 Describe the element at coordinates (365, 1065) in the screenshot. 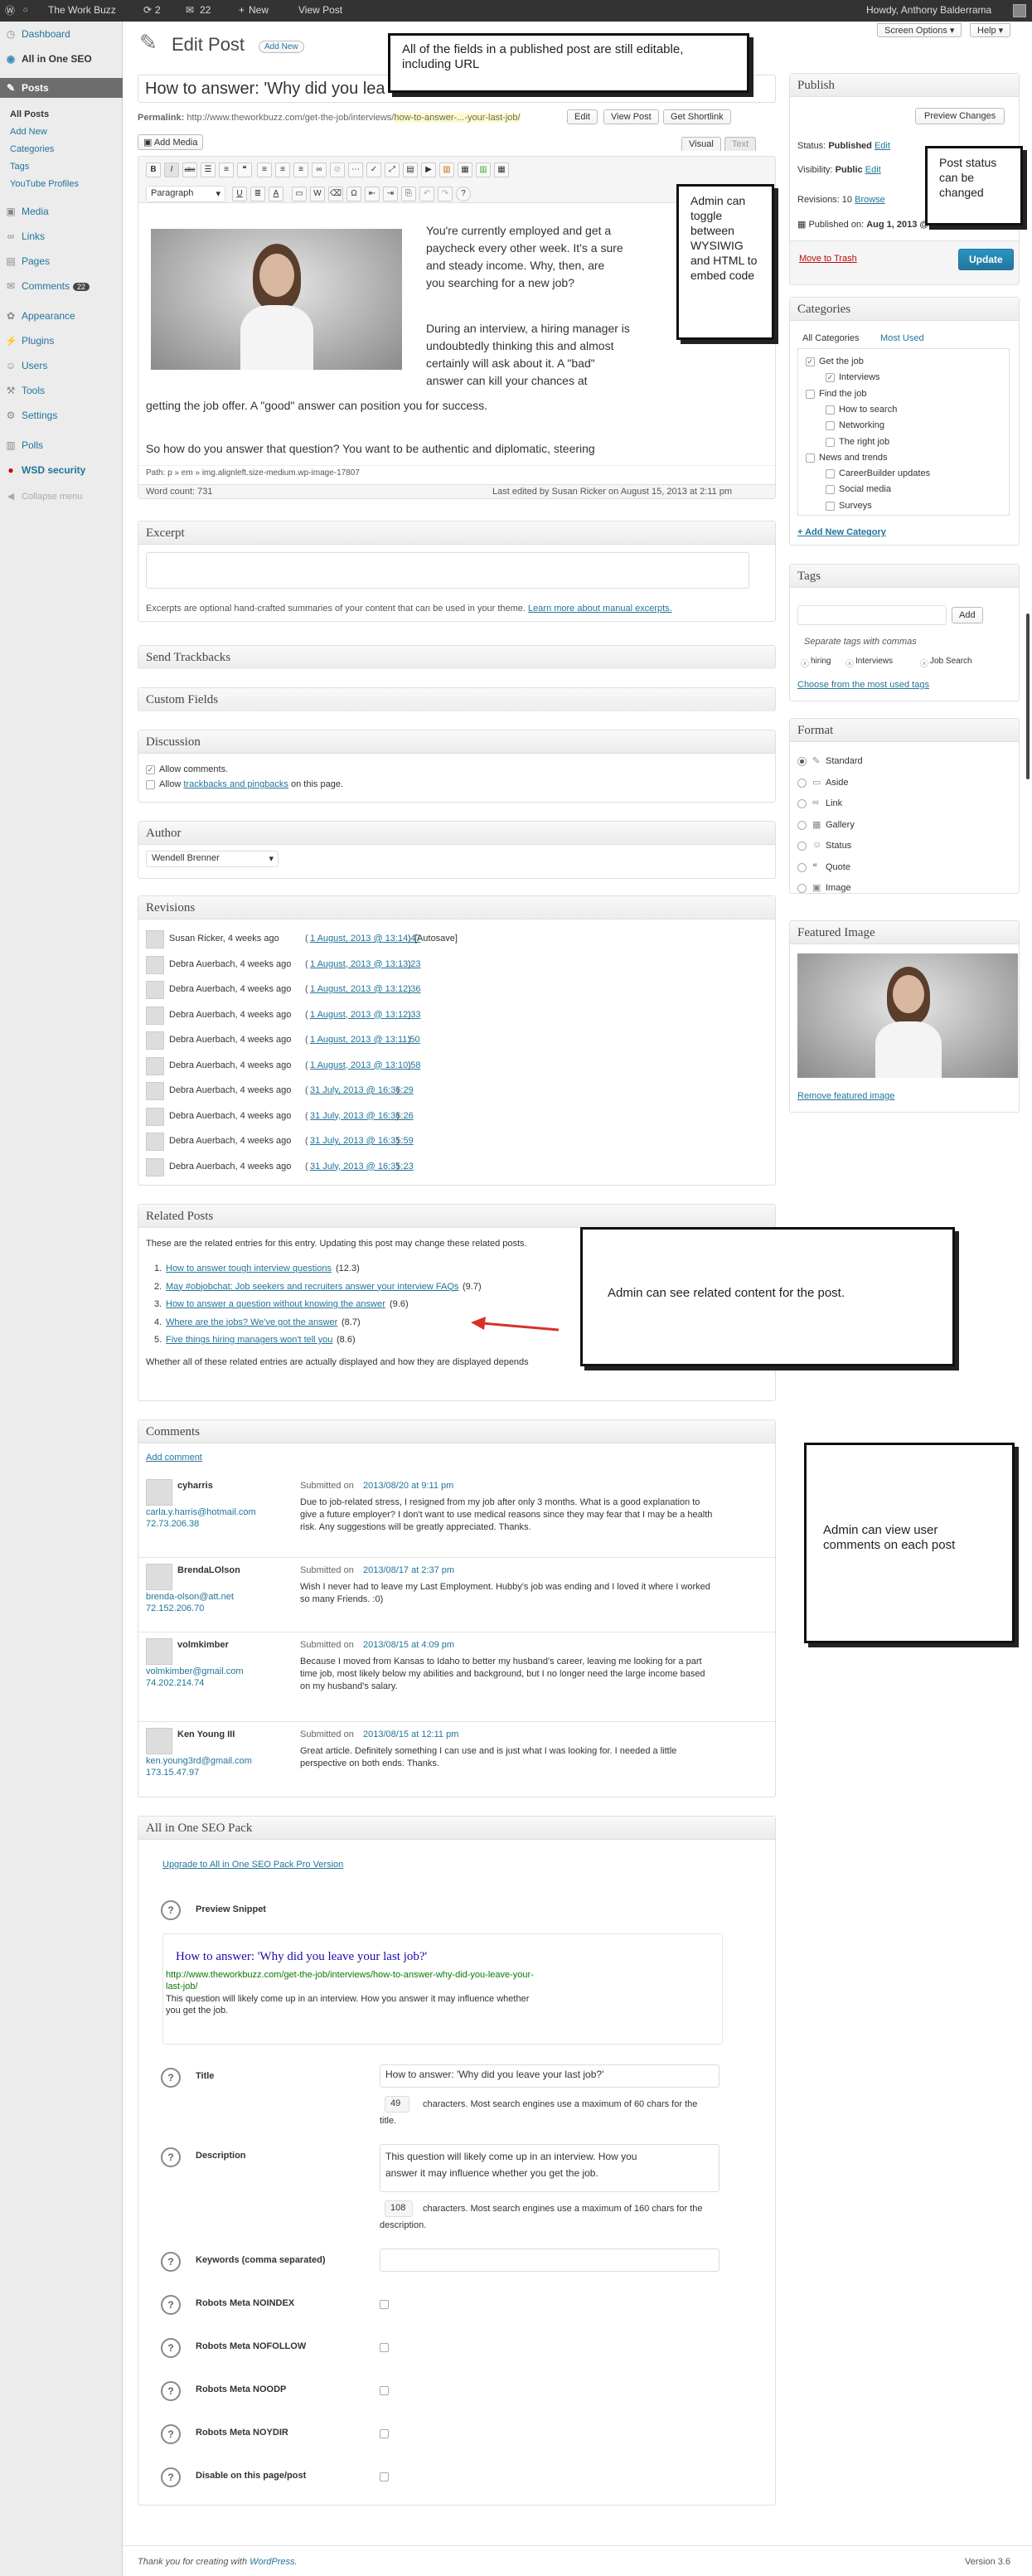

I see `revision-date-link: 1 August, 2013 @ 13:10:58` at that location.